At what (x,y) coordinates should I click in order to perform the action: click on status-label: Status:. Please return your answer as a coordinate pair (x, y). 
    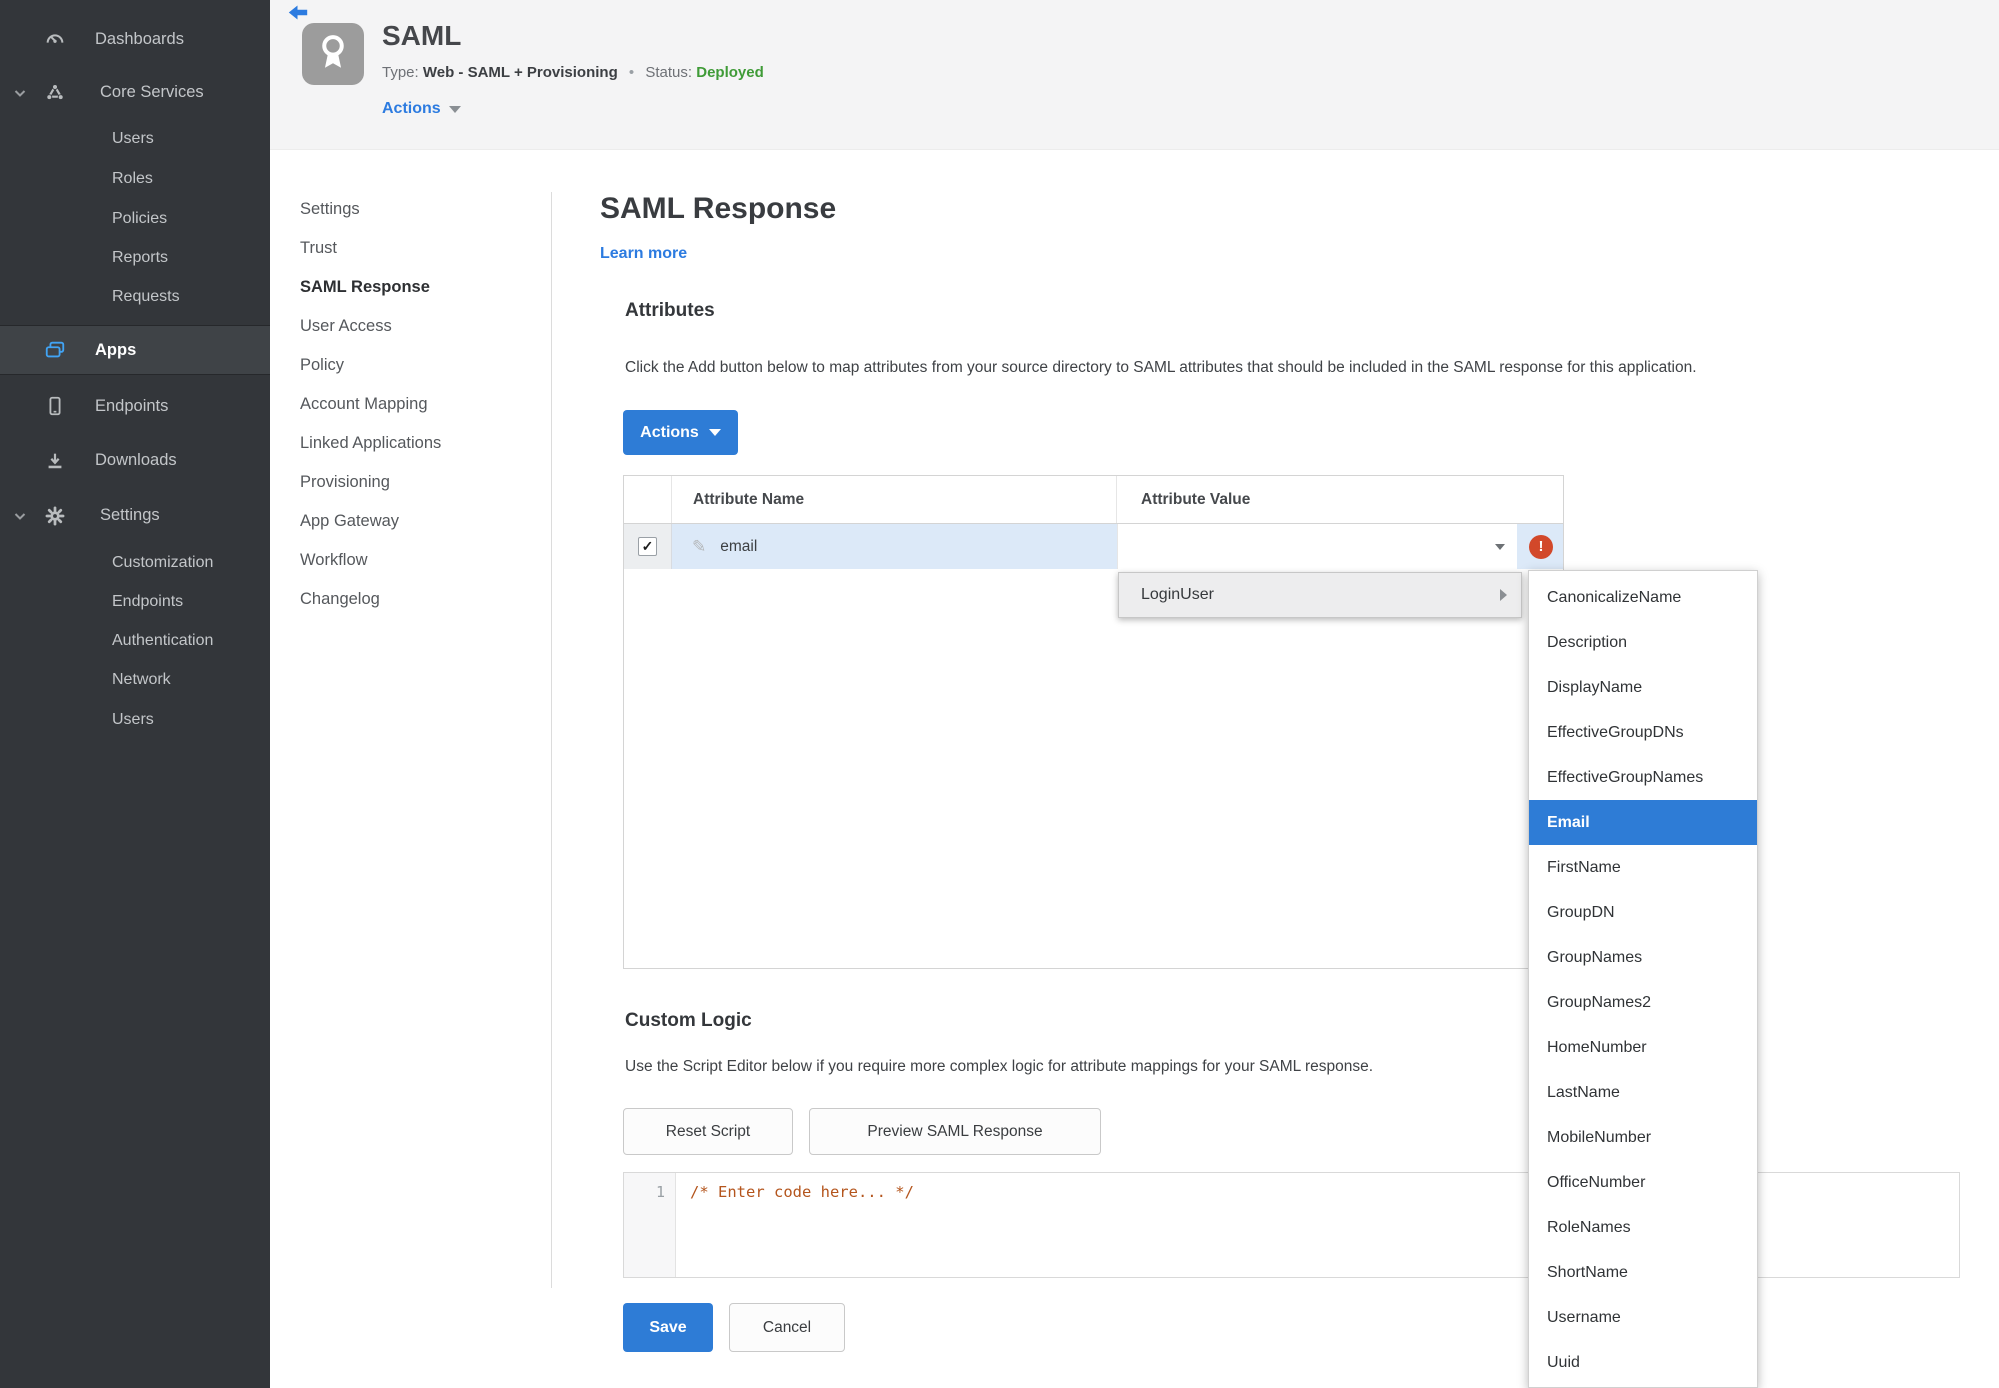
    Looking at the image, I should click on (669, 72).